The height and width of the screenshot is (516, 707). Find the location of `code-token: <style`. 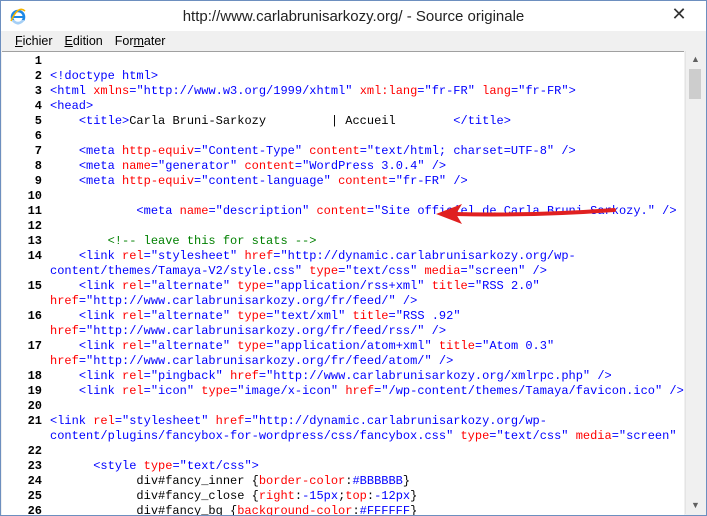

code-token: <style is located at coordinates (118, 466).